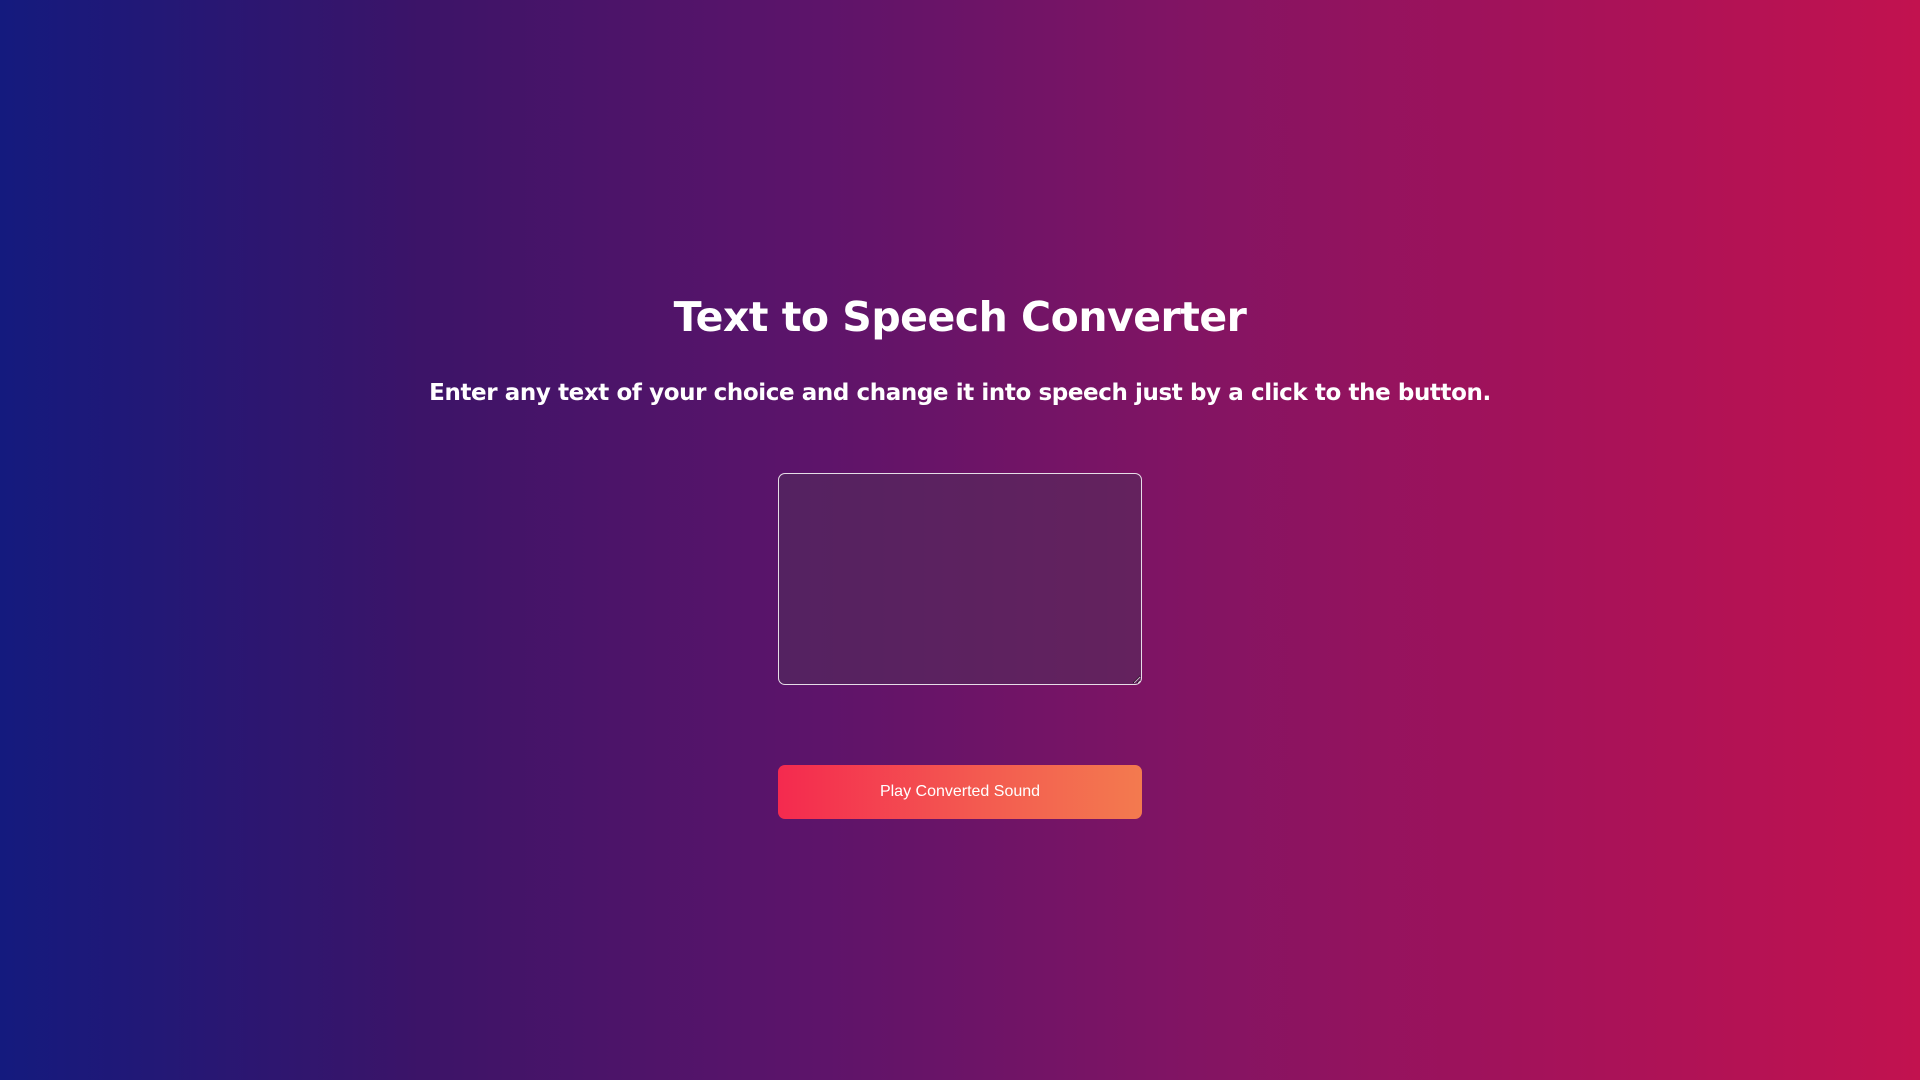  Describe the element at coordinates (960, 792) in the screenshot. I see `play-converted-sound-button: Play Converted Sound` at that location.